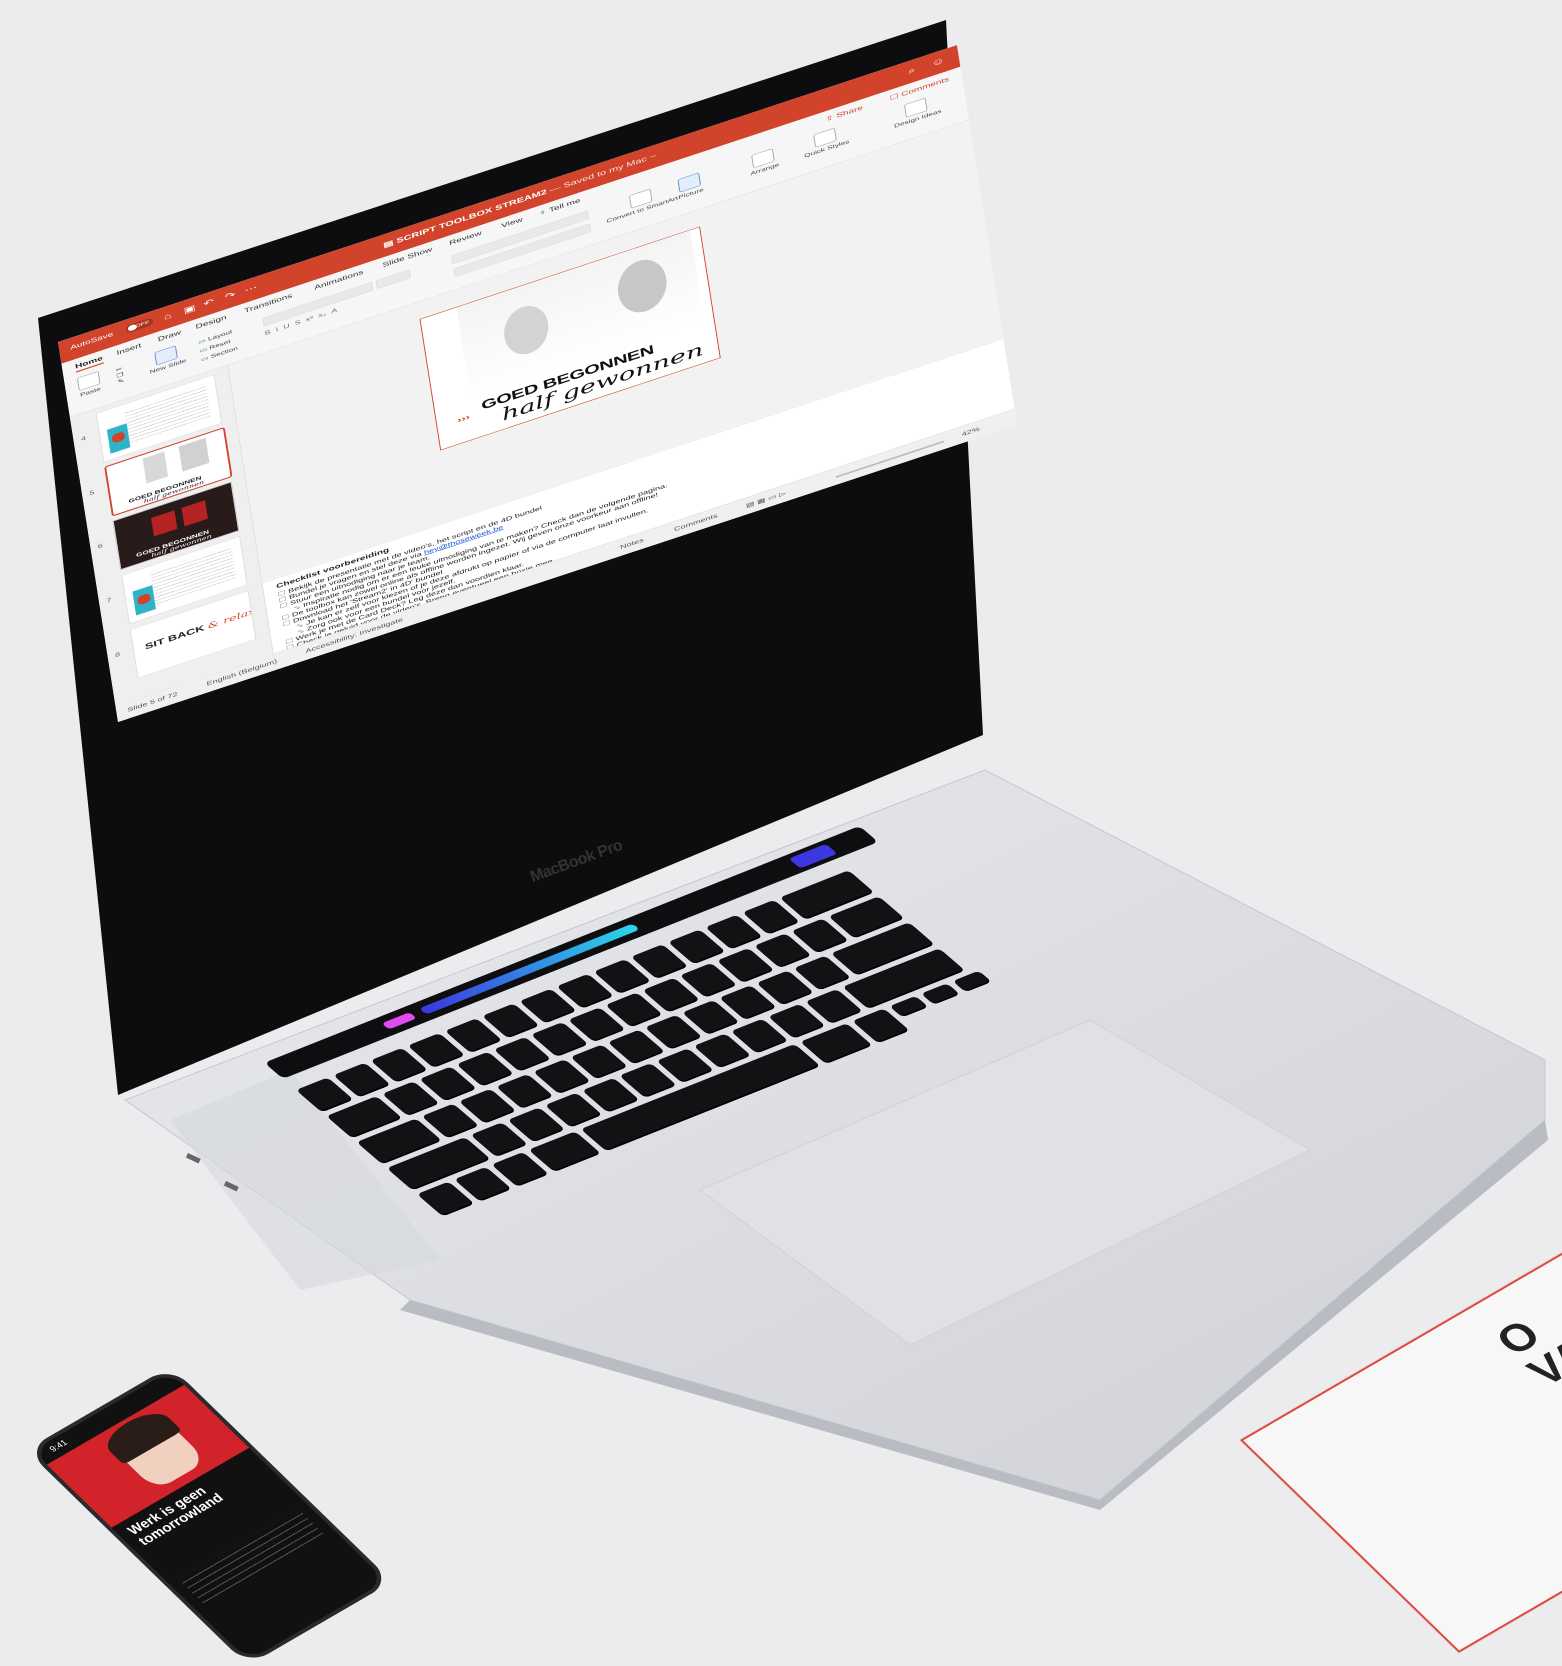  What do you see at coordinates (690, 186) in the screenshot?
I see `picture-button: Picture` at bounding box center [690, 186].